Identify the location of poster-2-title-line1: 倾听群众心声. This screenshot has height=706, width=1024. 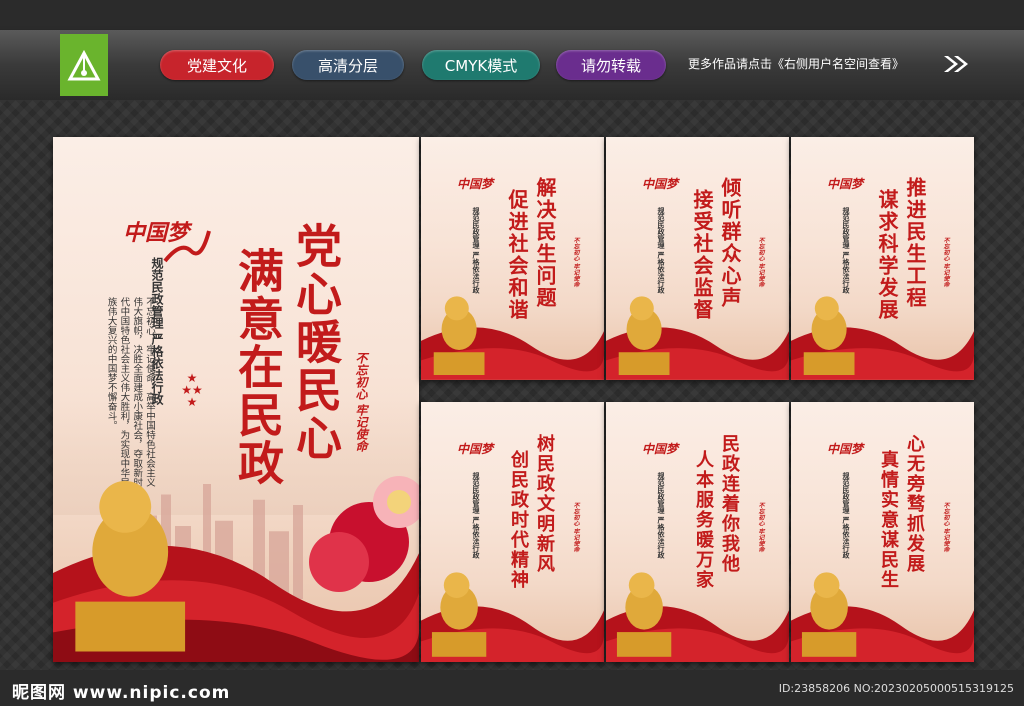
(730, 243).